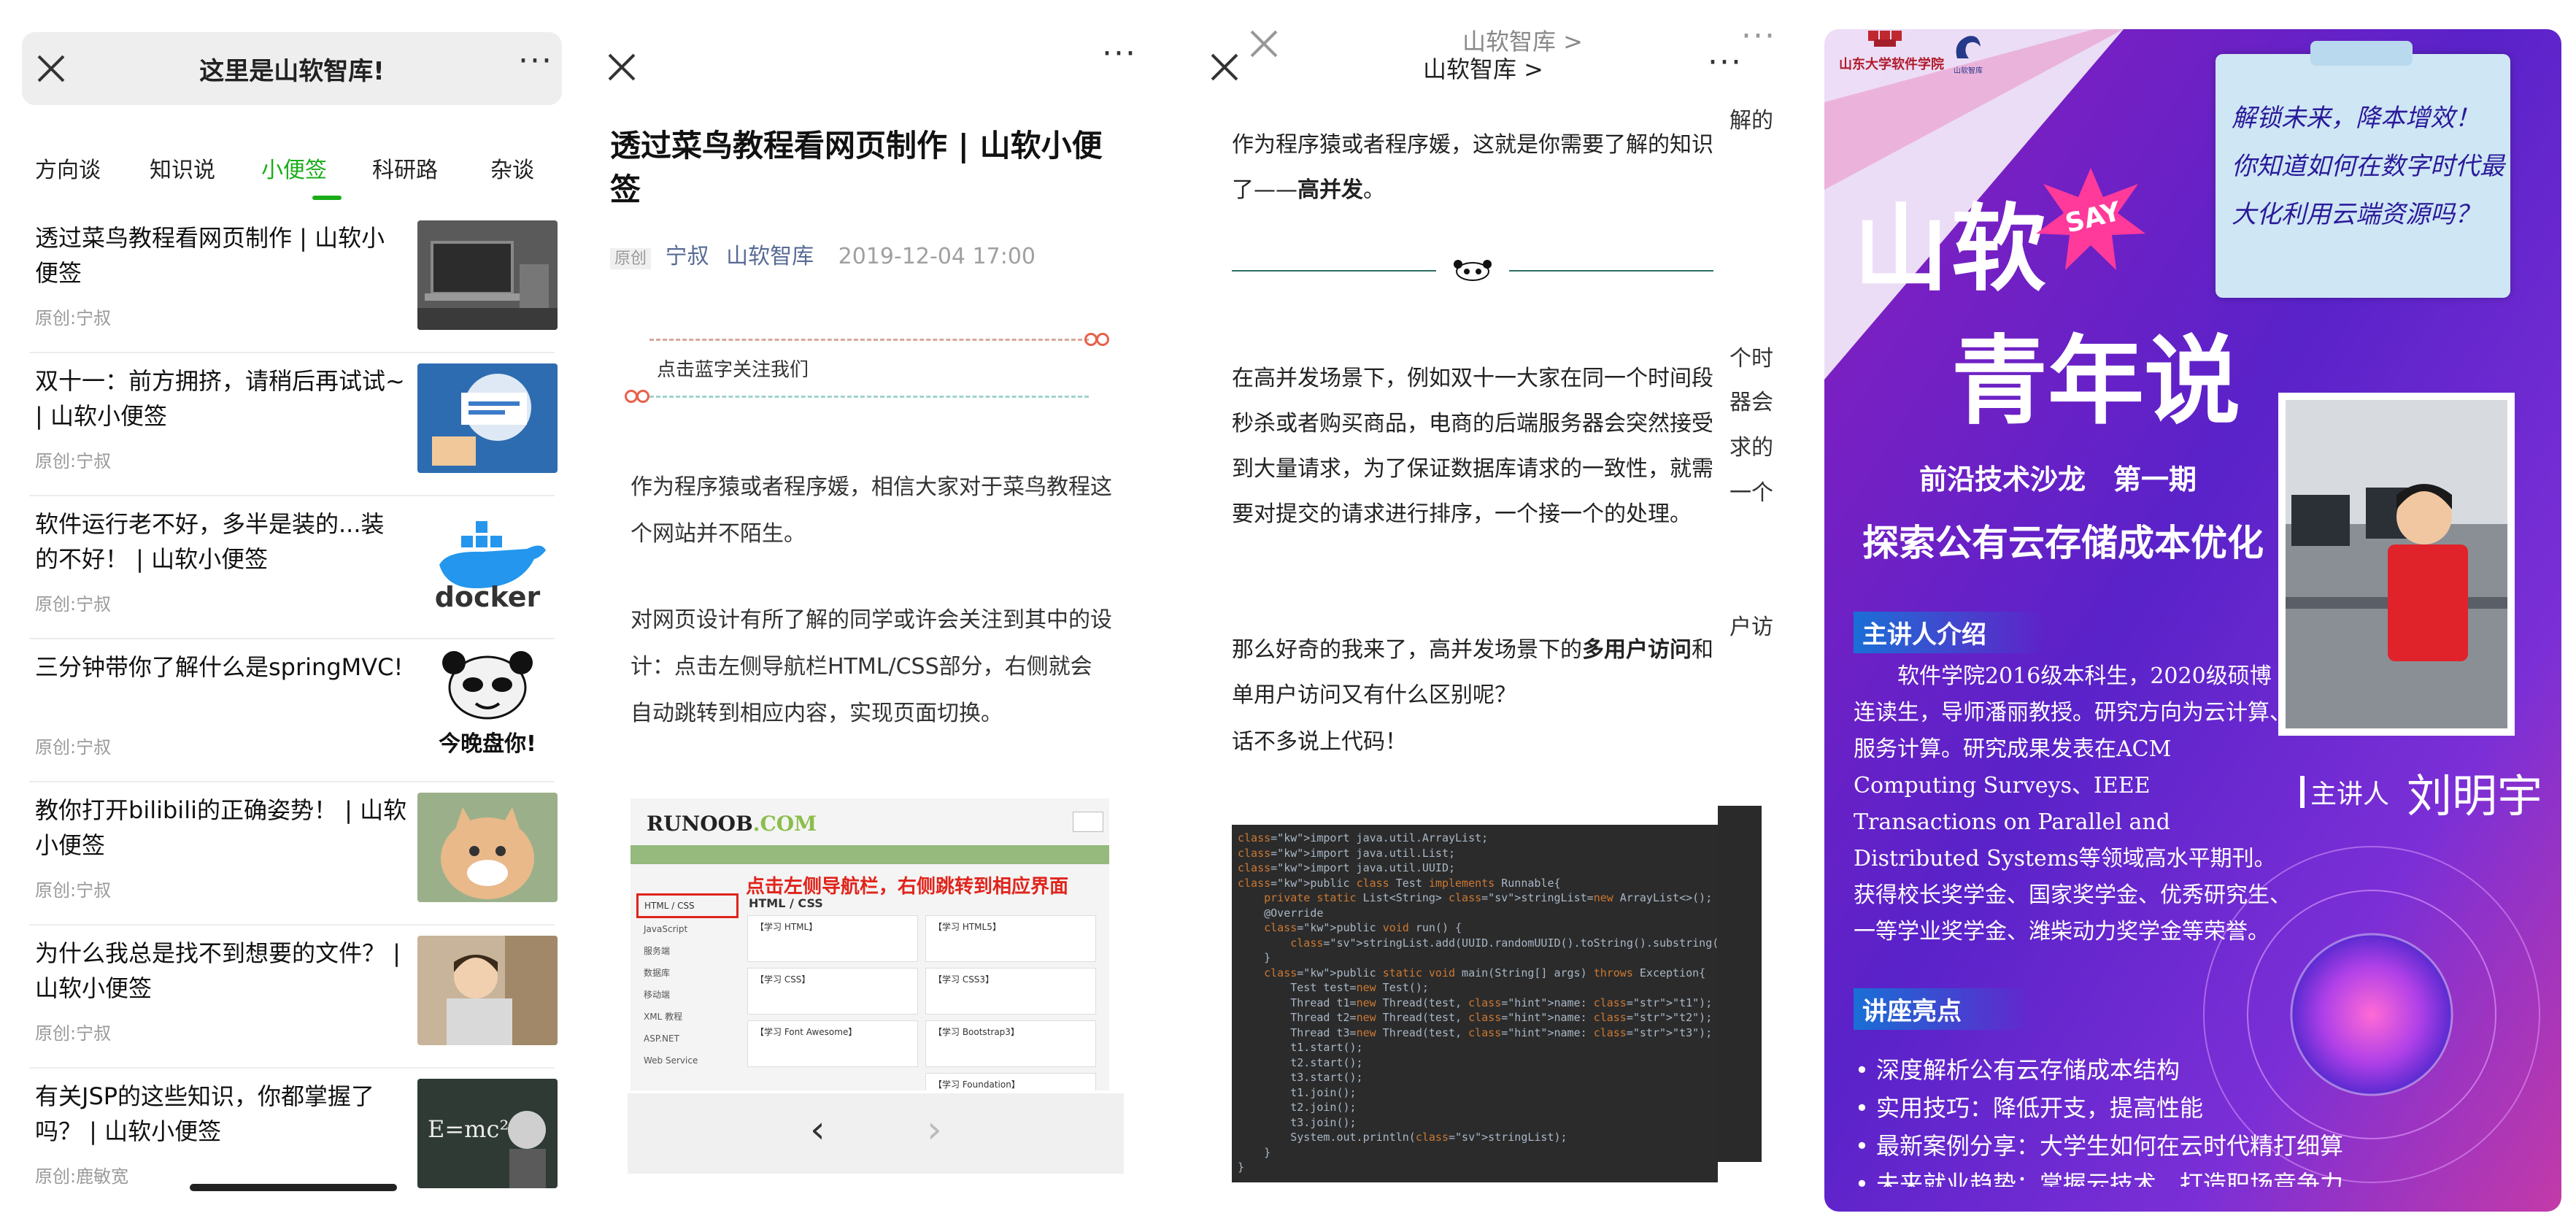  Describe the element at coordinates (1281, 913) in the screenshot. I see `code-line: @Override` at that location.